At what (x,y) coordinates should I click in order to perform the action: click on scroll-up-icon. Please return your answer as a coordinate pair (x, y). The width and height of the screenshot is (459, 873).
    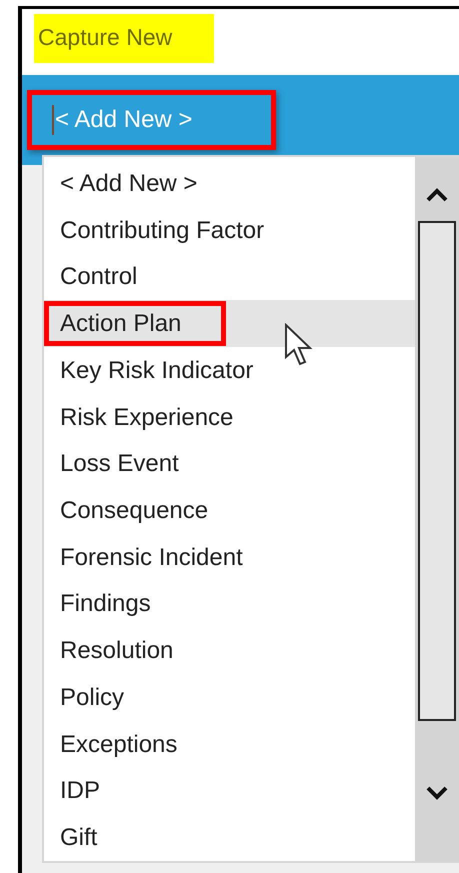
    Looking at the image, I should click on (437, 195).